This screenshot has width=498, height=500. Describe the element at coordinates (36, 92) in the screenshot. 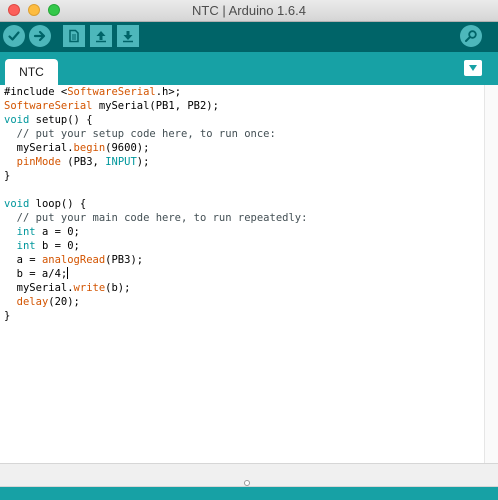

I see `code-token: #include <` at that location.